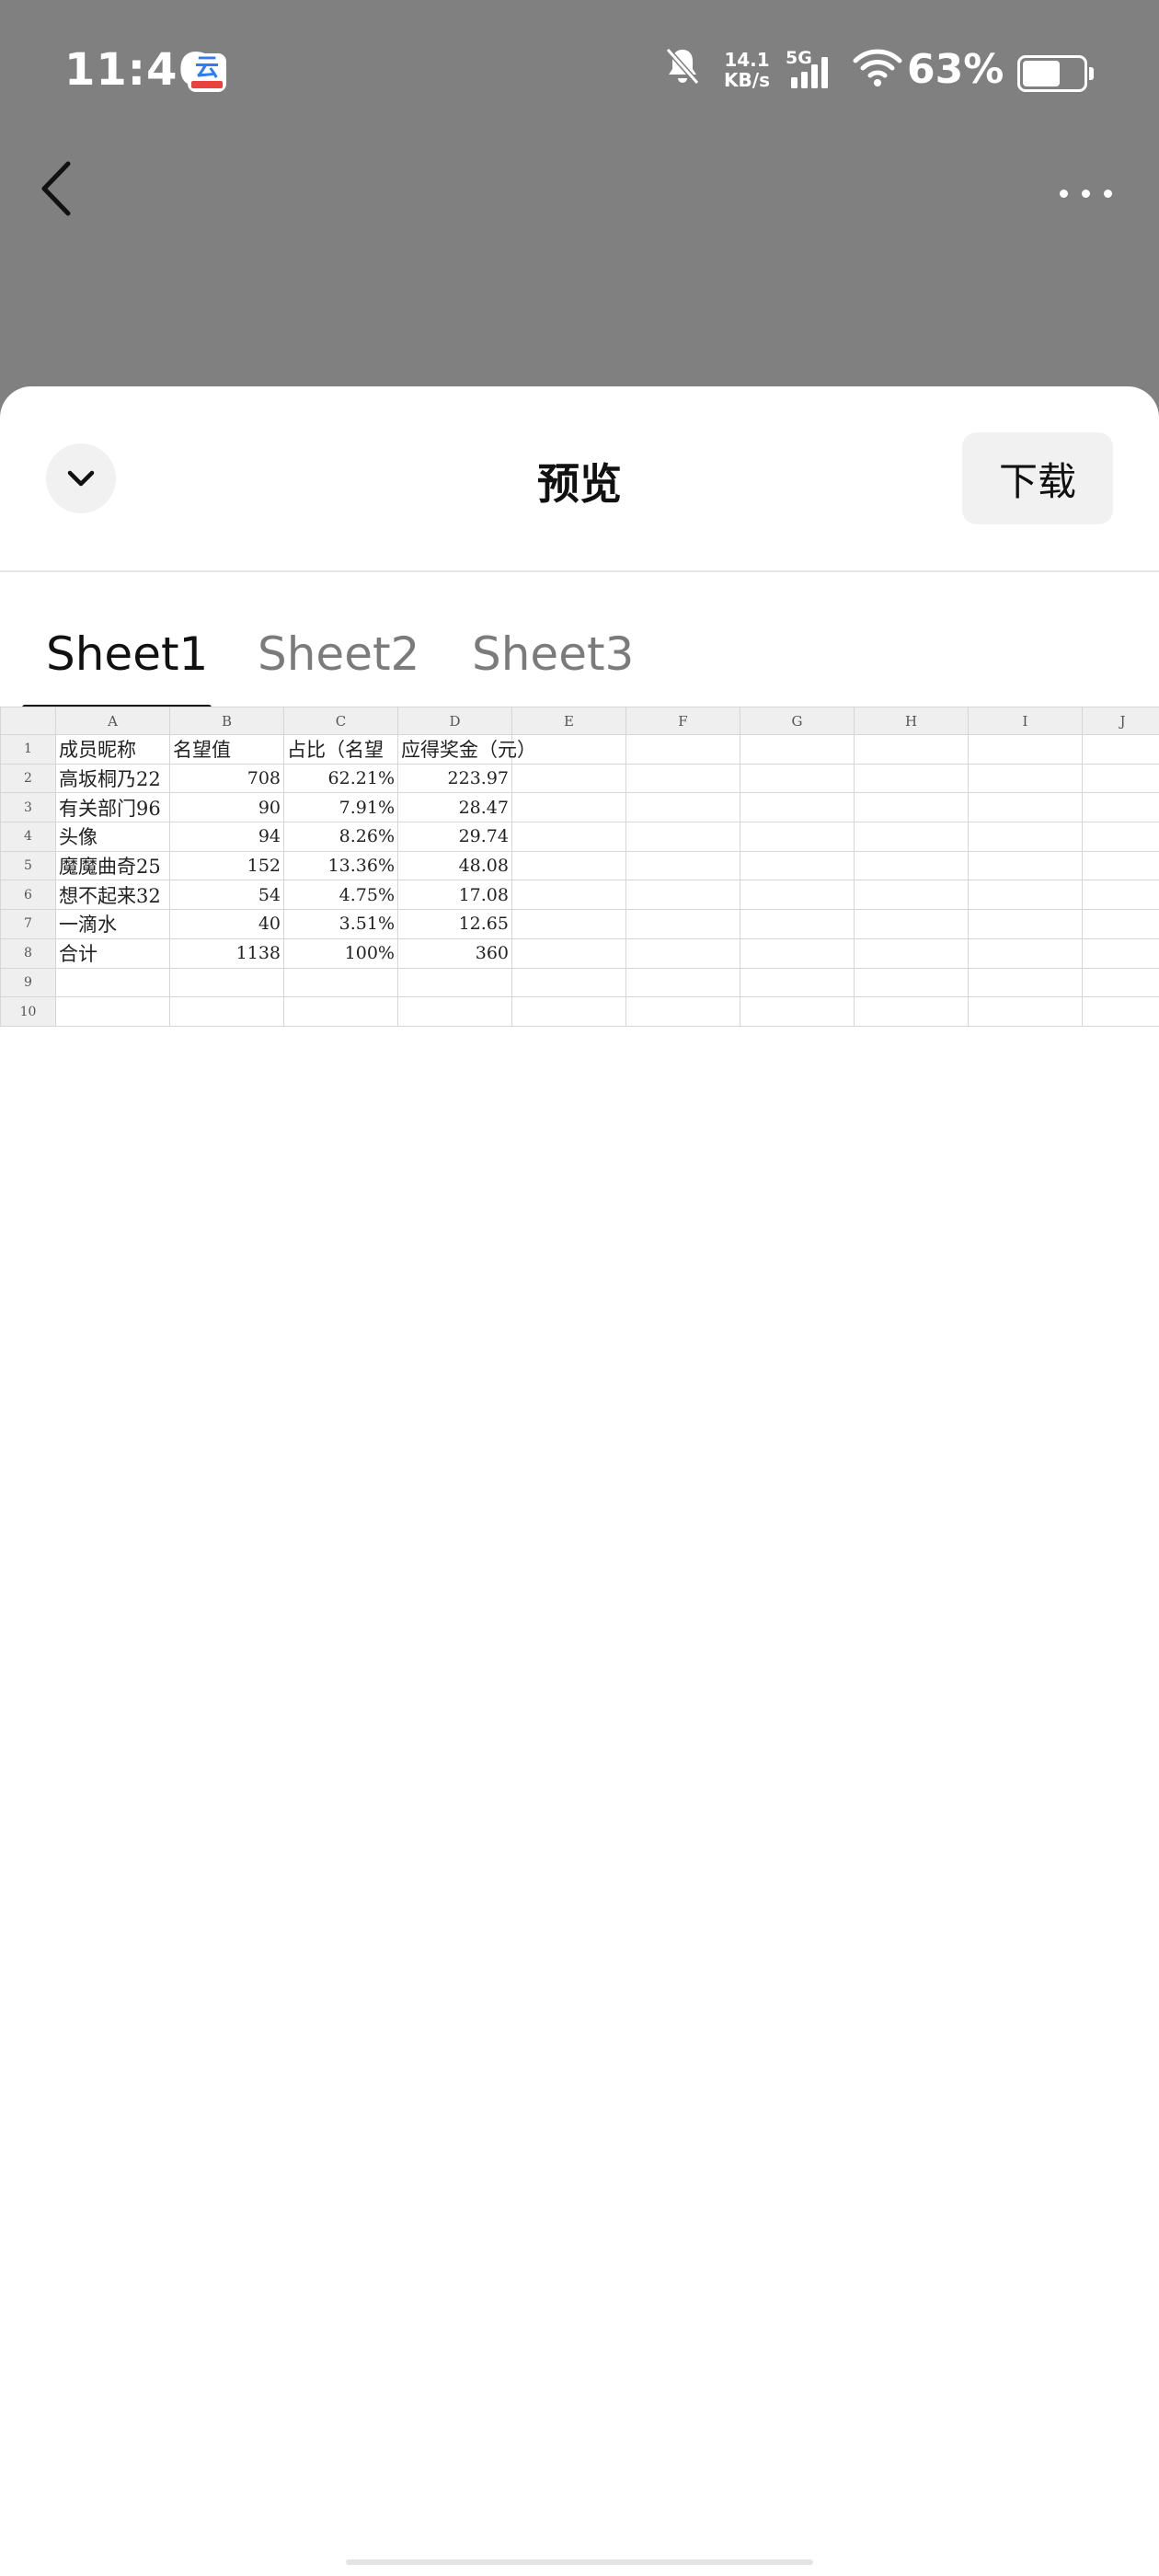 This screenshot has width=1159, height=2576. What do you see at coordinates (226, 837) in the screenshot?
I see `table-cell: 94` at bounding box center [226, 837].